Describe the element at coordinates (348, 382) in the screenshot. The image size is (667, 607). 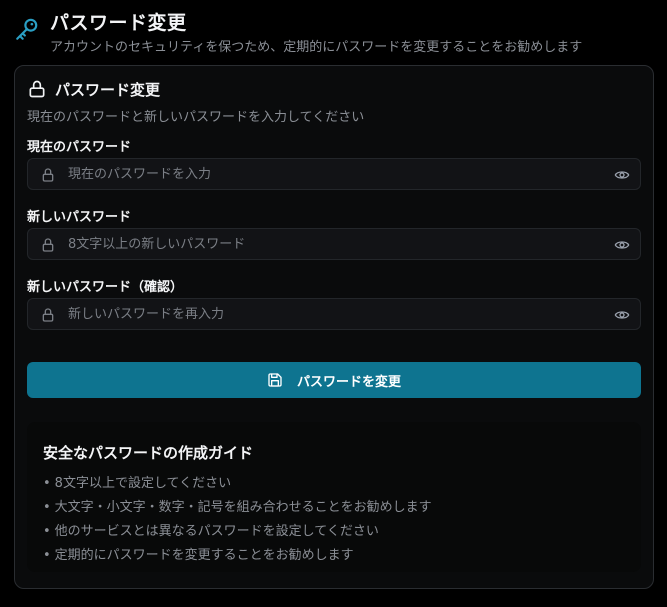
I see `change-password-button-label: パスワードを変更` at that location.